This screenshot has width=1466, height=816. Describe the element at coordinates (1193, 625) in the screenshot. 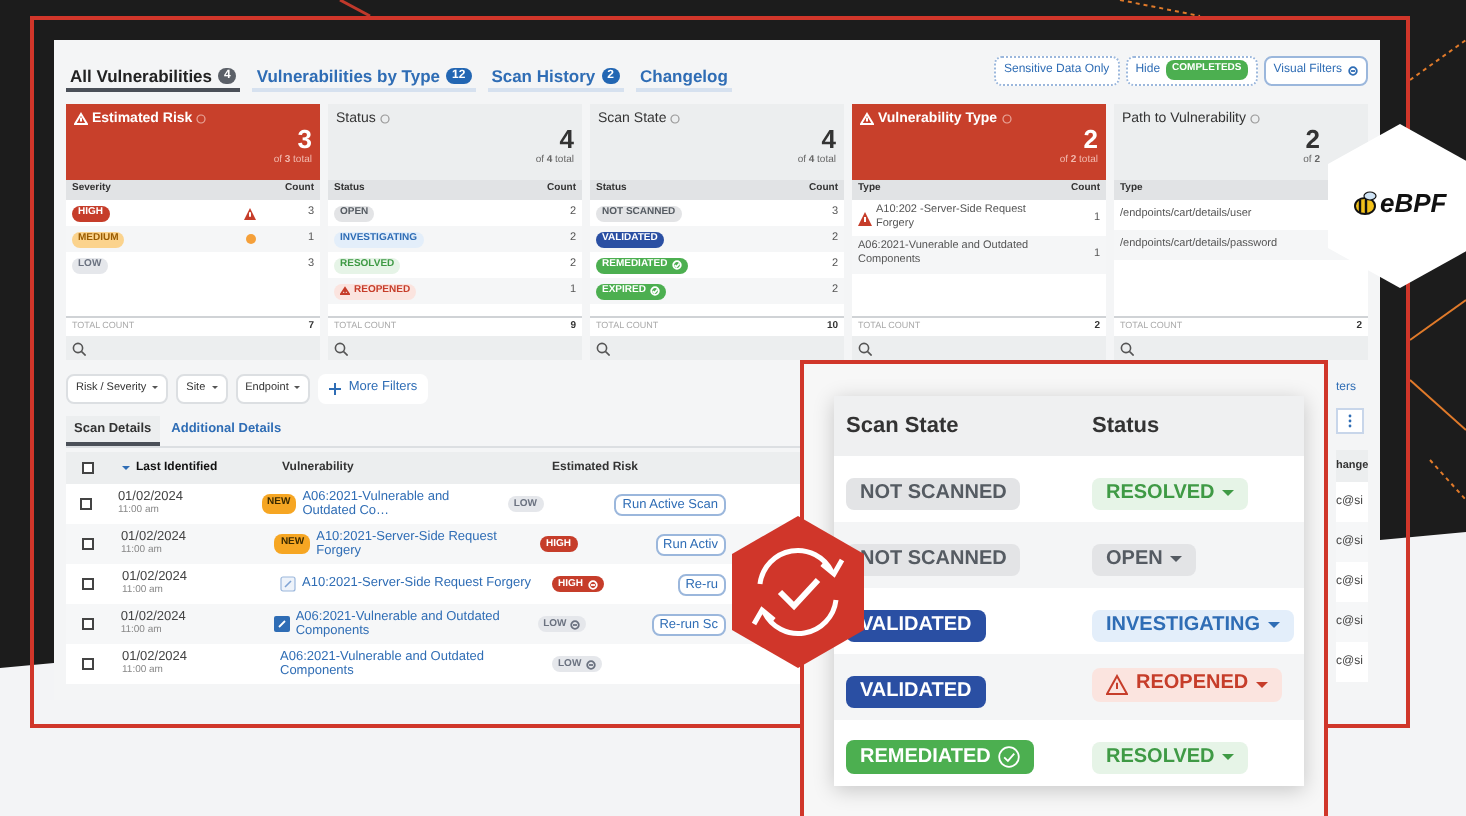

I see `status-dropdown: INVESTIGATING` at that location.